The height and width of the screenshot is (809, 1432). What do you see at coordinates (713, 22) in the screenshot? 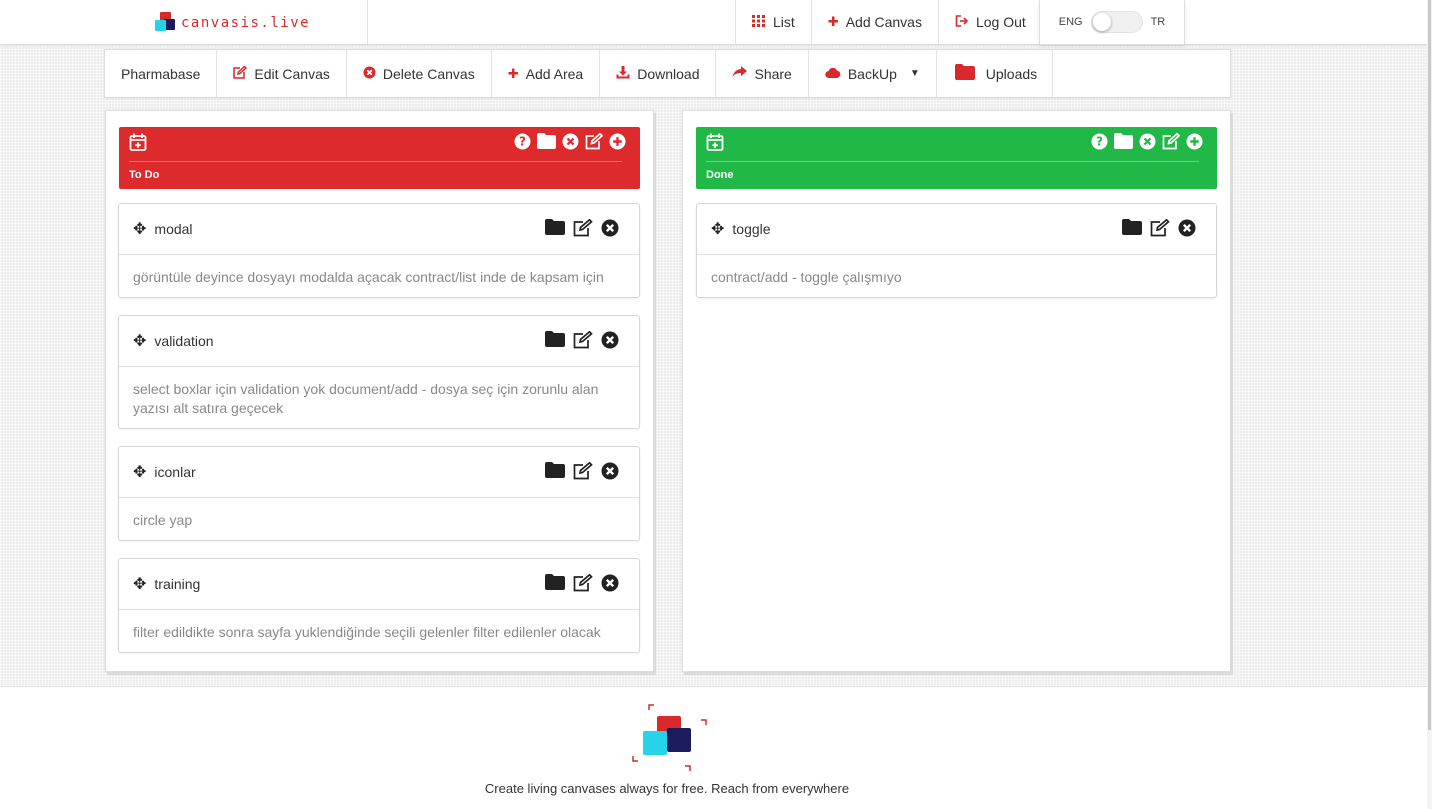
I see `top-navbar: canvasis.live List ✚ Add Canvas Log Out` at bounding box center [713, 22].